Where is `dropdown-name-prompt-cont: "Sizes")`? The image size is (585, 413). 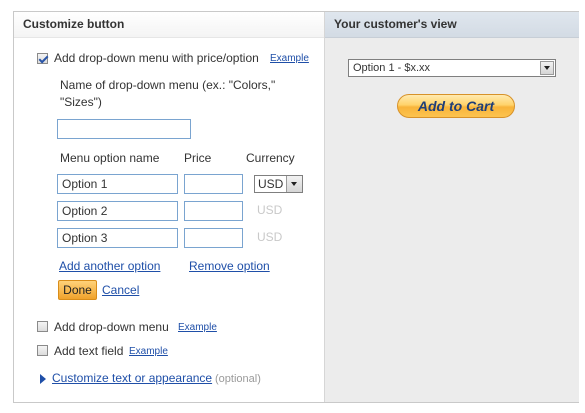
dropdown-name-prompt-cont: "Sizes") is located at coordinates (81, 102).